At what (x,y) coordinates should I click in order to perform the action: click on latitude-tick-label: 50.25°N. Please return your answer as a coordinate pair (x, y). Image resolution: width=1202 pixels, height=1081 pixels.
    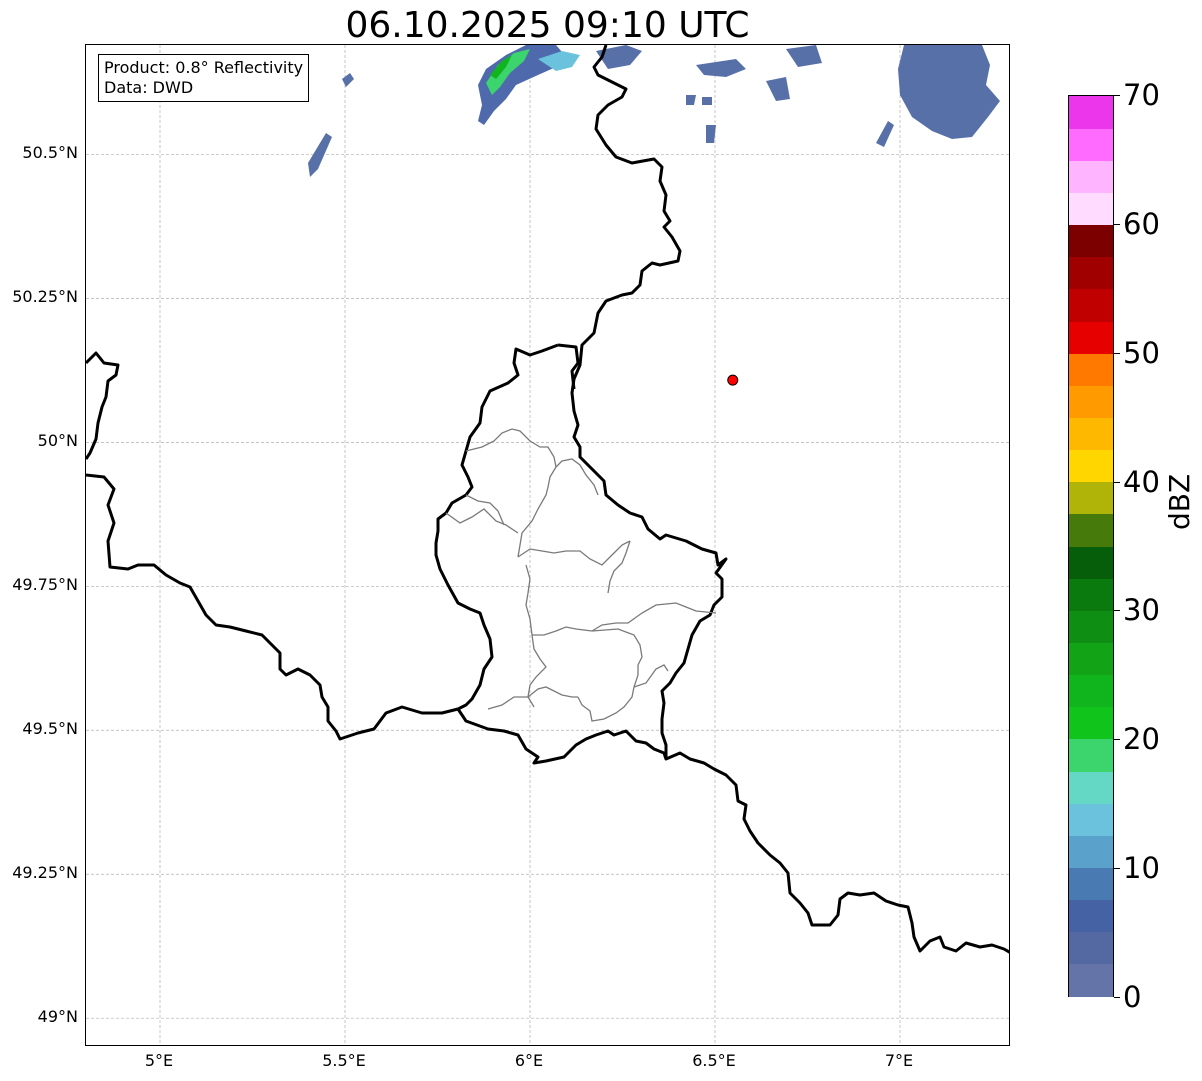
    Looking at the image, I should click on (45, 297).